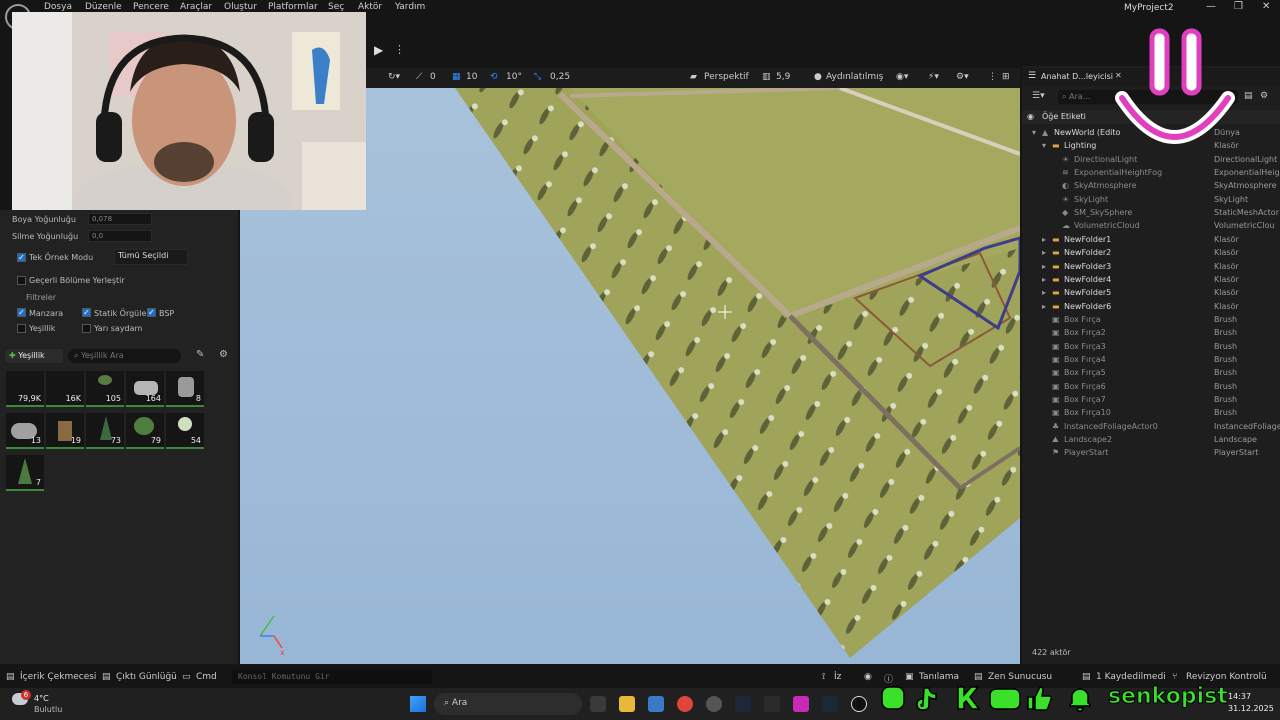  What do you see at coordinates (1151, 279) in the screenshot?
I see `outliner-folder-row: ▸ ▬ NewFolder4 Klasör` at bounding box center [1151, 279].